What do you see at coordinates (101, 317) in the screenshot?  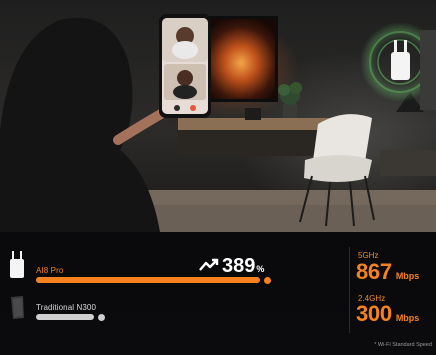 I see `secondary-bar-end-dot` at bounding box center [101, 317].